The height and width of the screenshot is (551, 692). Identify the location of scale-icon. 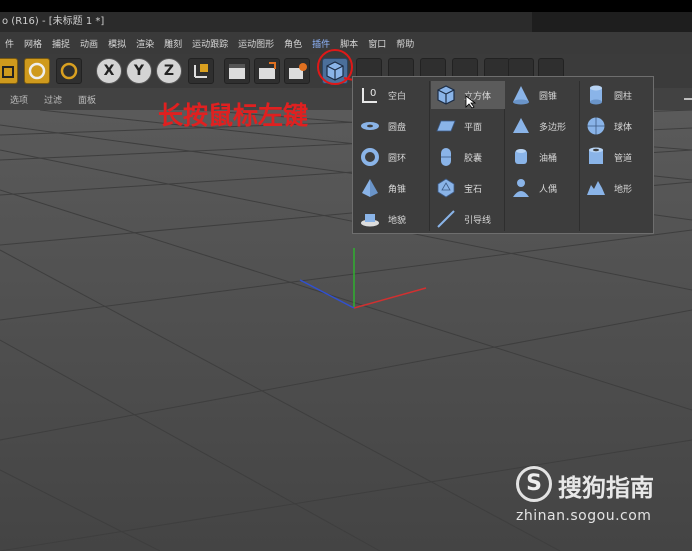
(8, 72).